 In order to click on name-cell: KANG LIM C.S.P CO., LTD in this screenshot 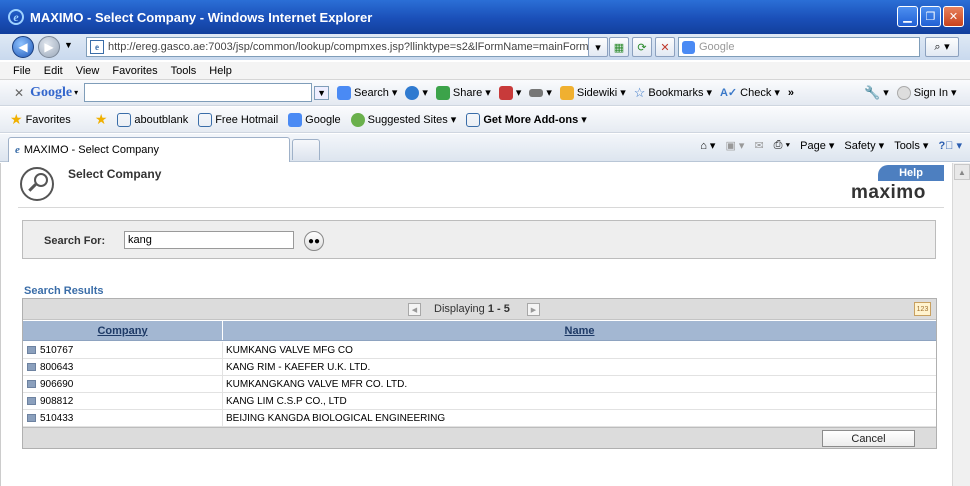, I will do `click(285, 401)`.